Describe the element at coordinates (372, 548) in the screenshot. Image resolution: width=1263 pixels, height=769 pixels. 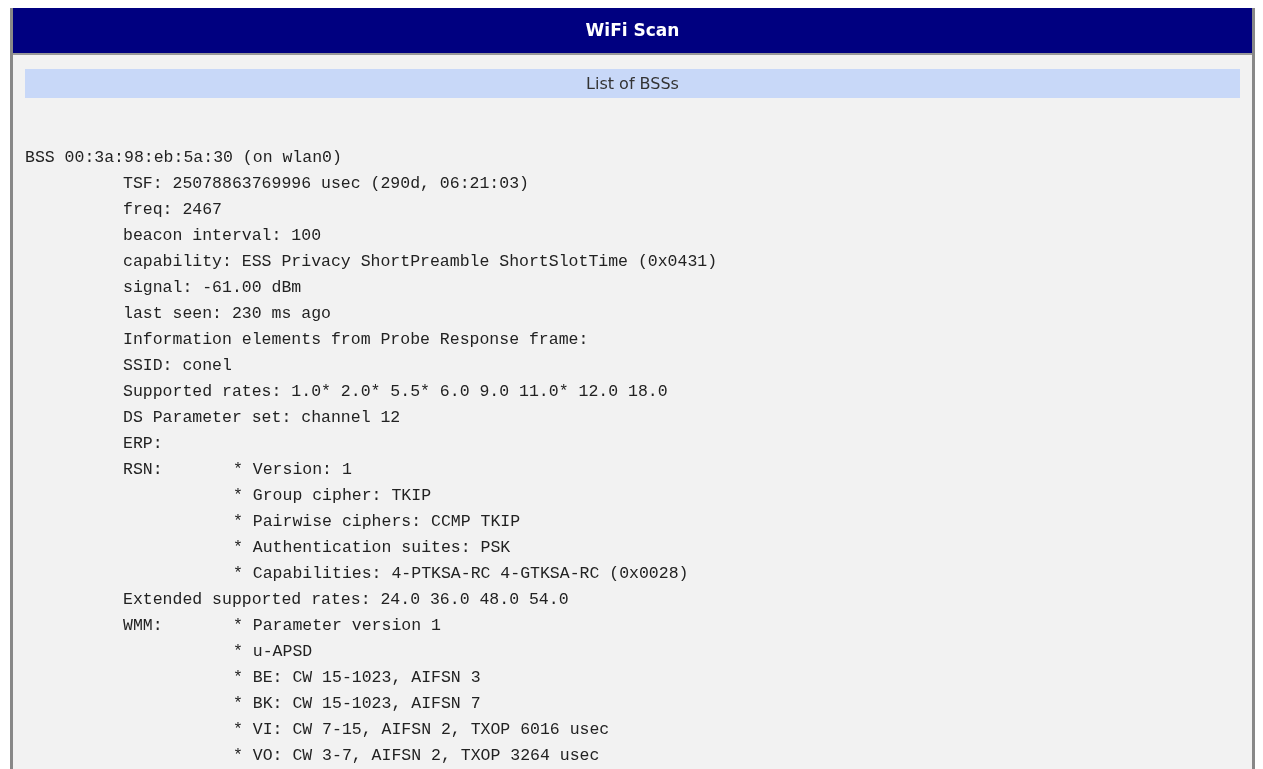
I see `scan-output-line: * Authentication suites: PSK` at that location.